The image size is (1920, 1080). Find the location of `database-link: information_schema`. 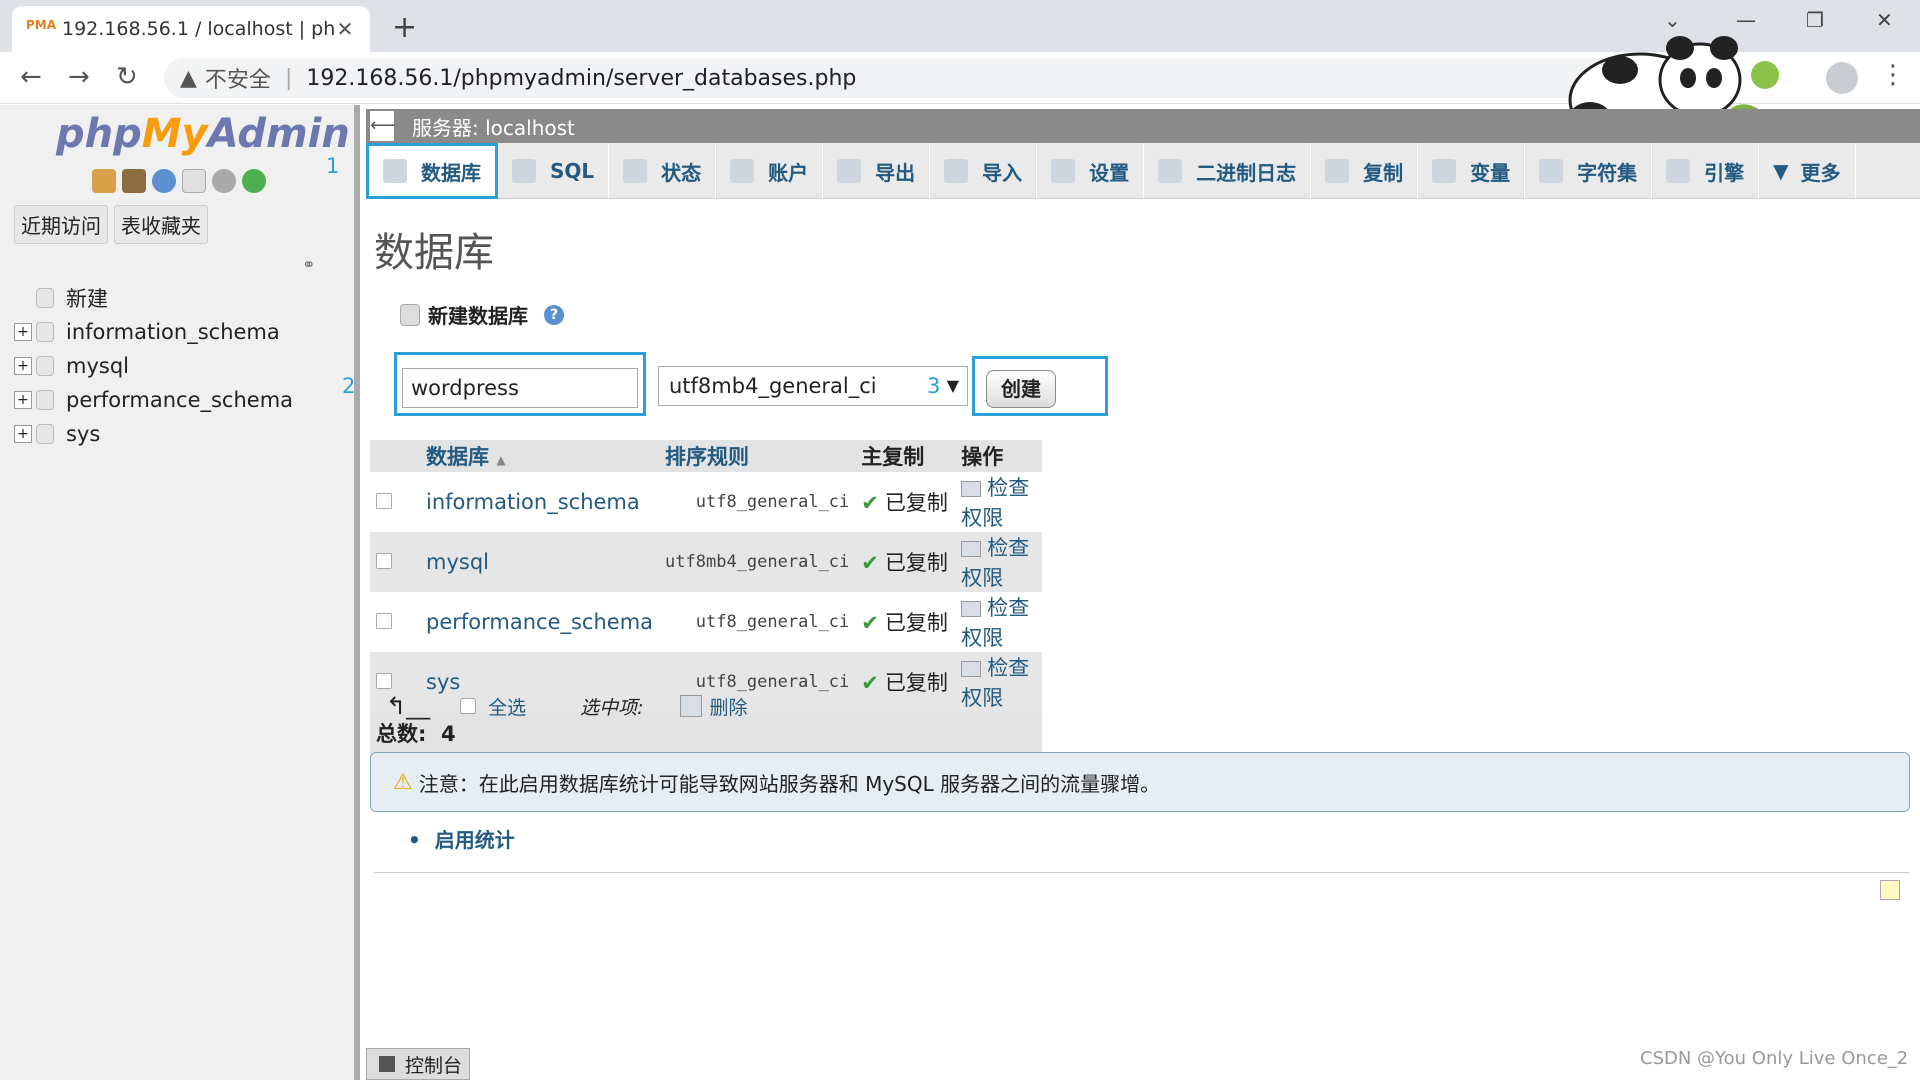

database-link: information_schema is located at coordinates (539, 502).